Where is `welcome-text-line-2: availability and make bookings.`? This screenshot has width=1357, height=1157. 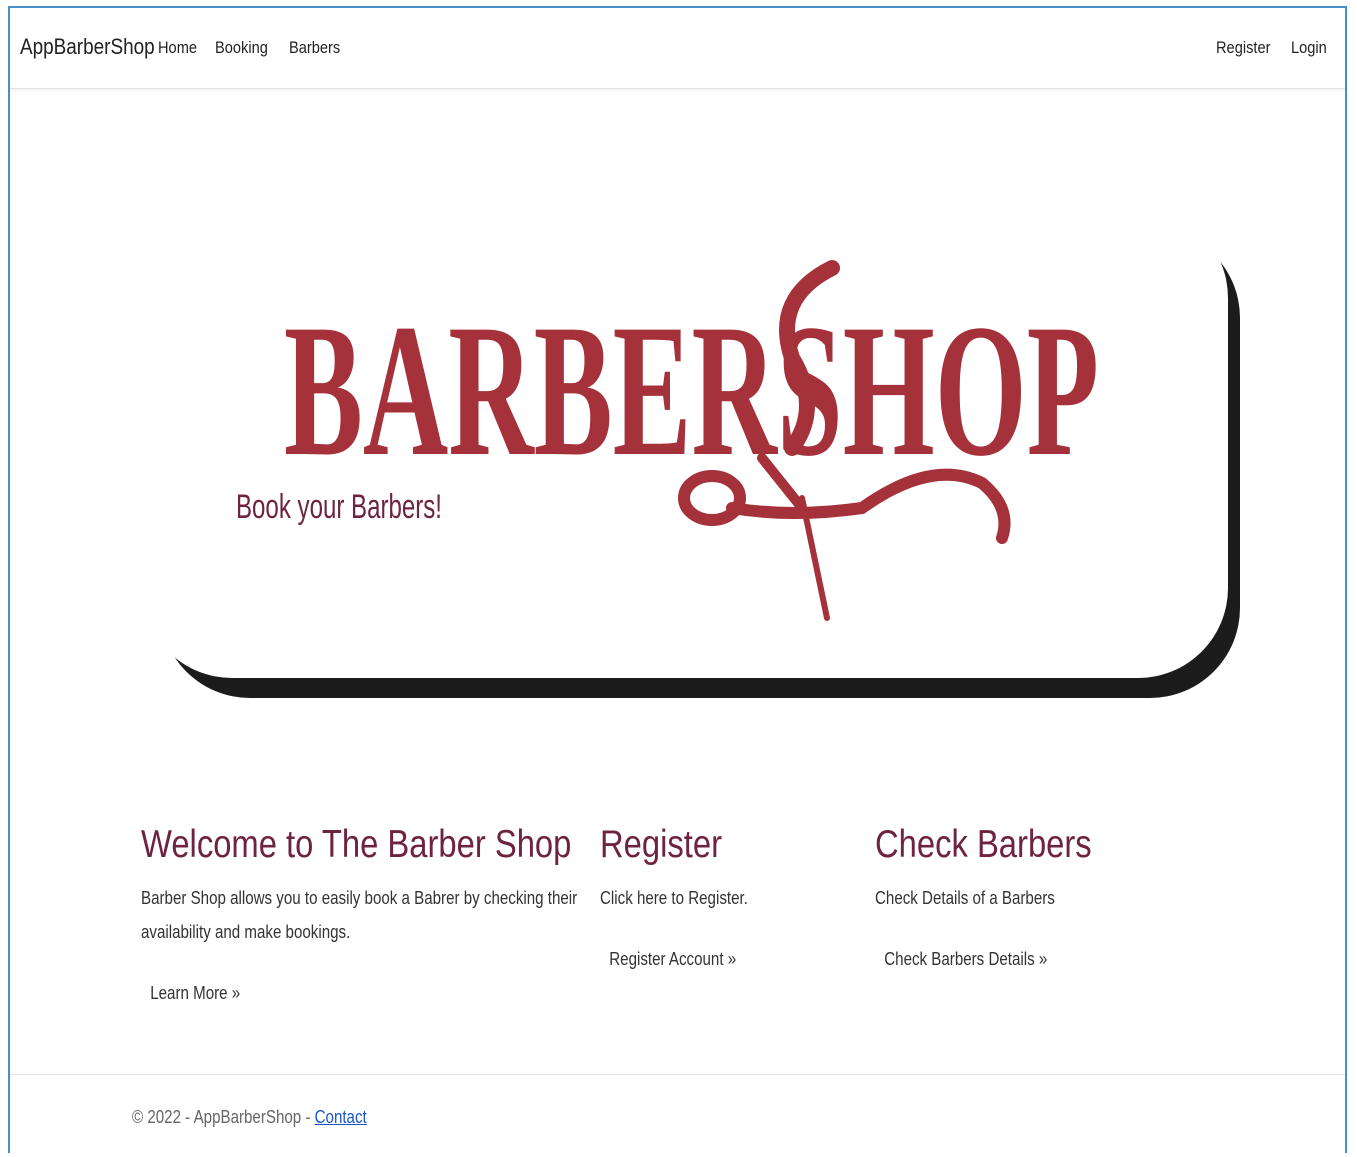
welcome-text-line-2: availability and make bookings. is located at coordinates (246, 932).